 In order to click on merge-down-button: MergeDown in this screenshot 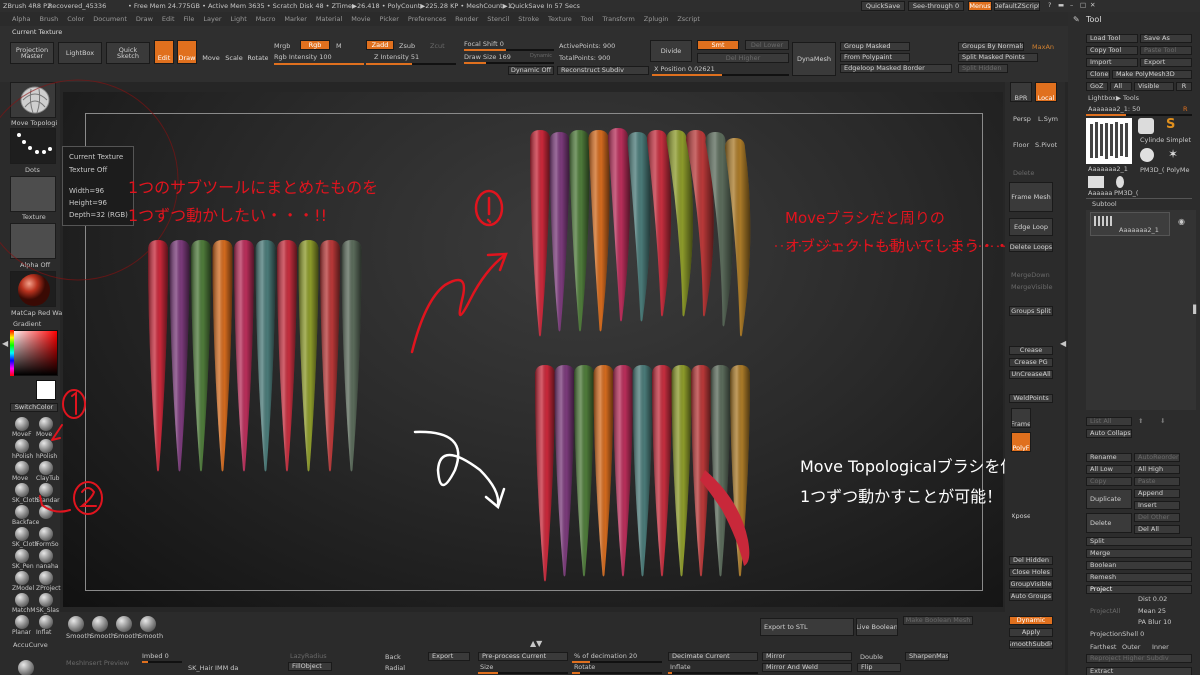, I will do `click(1030, 275)`.